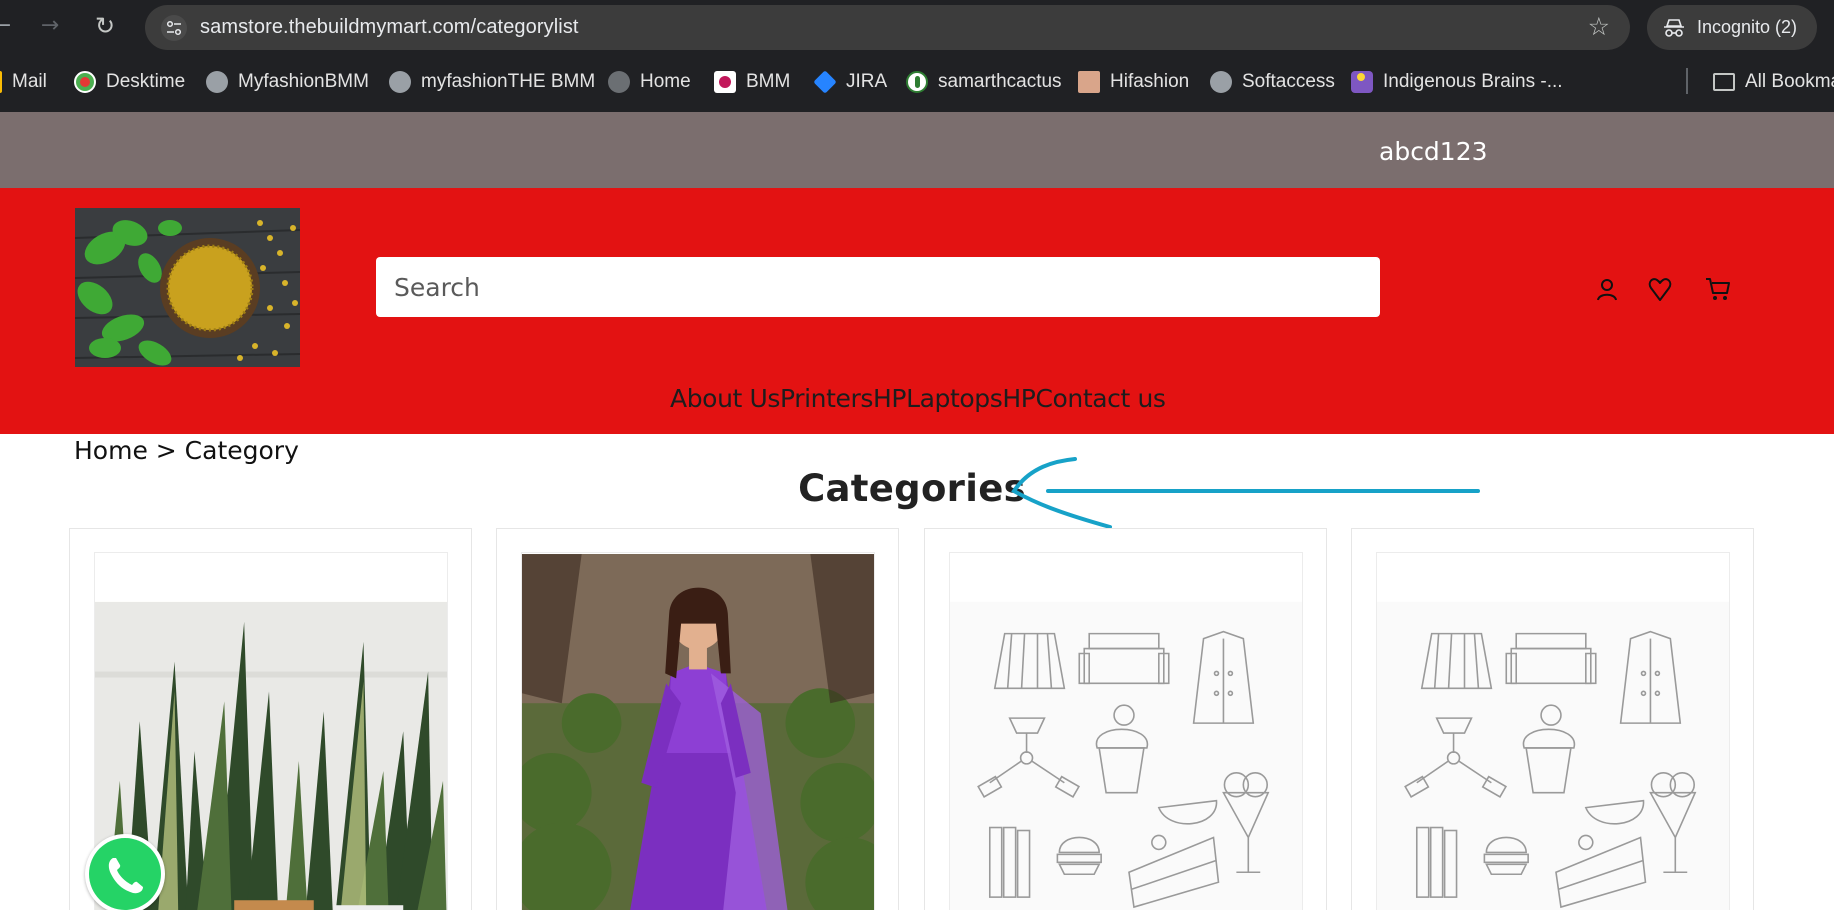 Image resolution: width=1834 pixels, height=910 pixels. Describe the element at coordinates (1599, 27) in the screenshot. I see `star-icon: ☆` at that location.